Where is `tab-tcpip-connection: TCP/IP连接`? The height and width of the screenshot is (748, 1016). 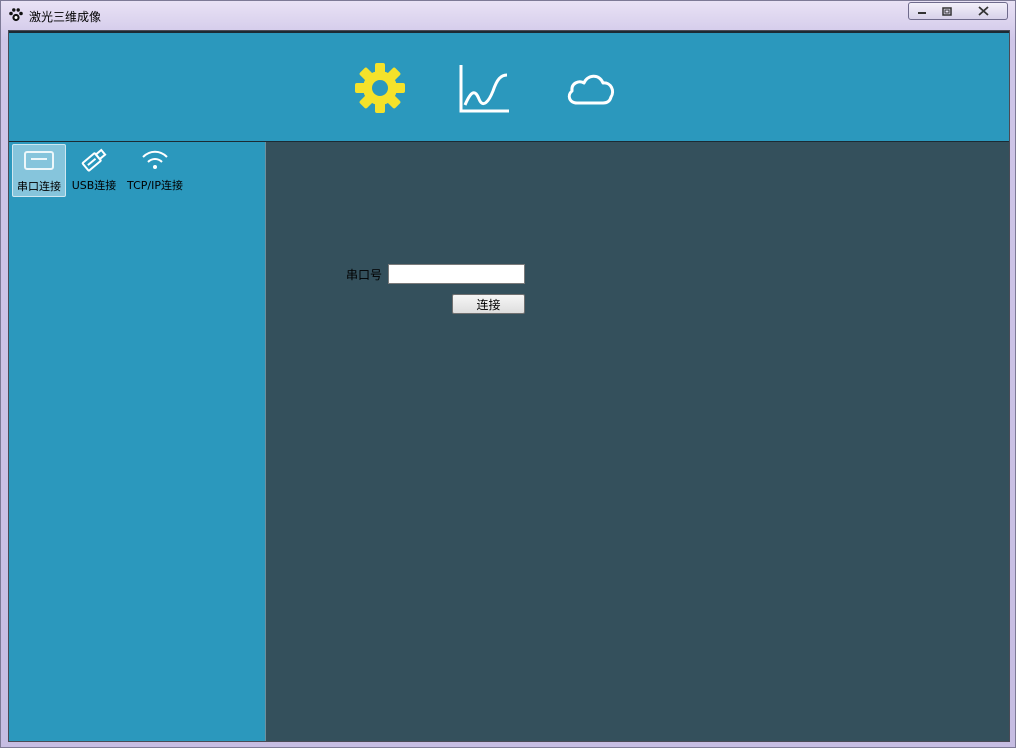 tab-tcpip-connection: TCP/IP连接 is located at coordinates (155, 170).